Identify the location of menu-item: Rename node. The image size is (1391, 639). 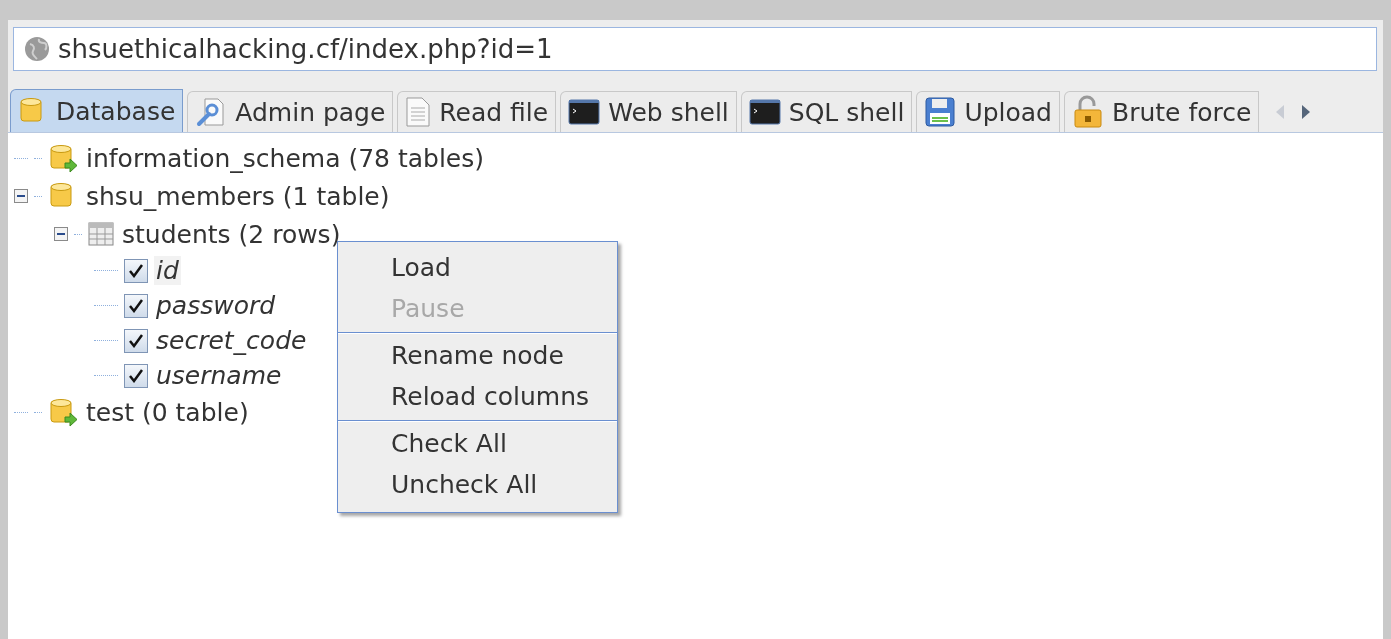
(477, 356).